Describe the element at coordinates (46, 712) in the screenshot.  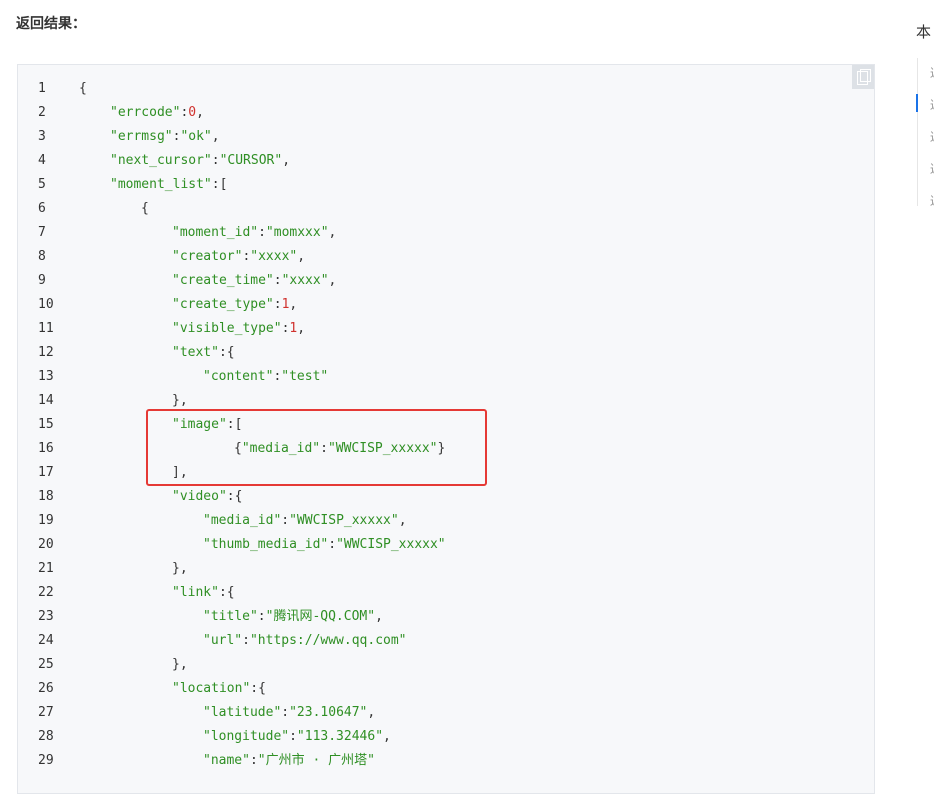
I see `line-number: 27` at that location.